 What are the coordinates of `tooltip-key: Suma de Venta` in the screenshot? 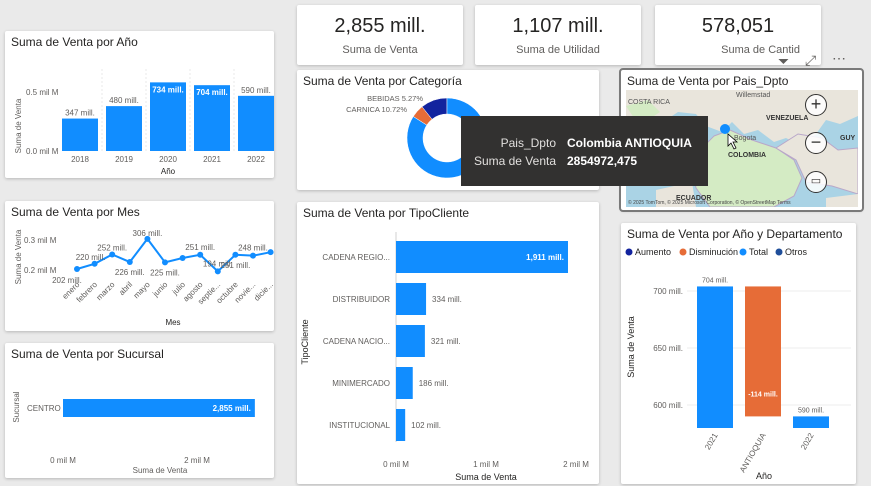 It's located at (514, 161).